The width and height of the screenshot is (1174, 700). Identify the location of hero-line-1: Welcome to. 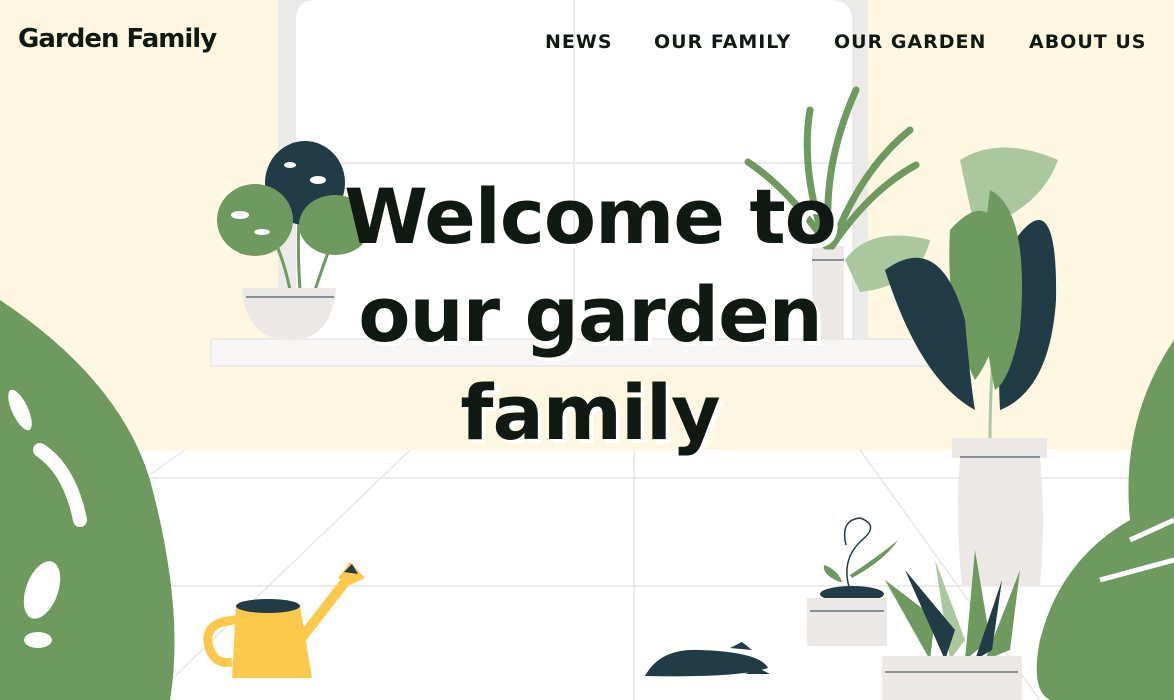
(590, 216).